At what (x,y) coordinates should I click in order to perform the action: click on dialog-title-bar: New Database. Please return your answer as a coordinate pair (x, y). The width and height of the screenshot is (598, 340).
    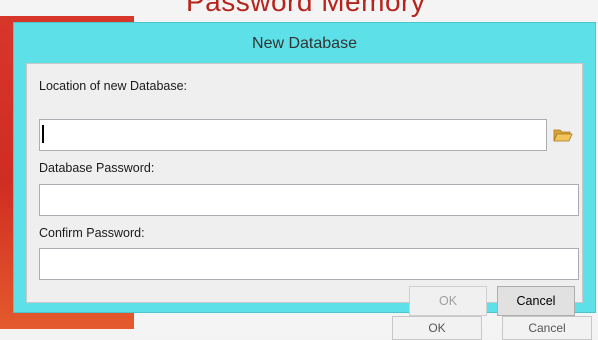
    Looking at the image, I should click on (304, 43).